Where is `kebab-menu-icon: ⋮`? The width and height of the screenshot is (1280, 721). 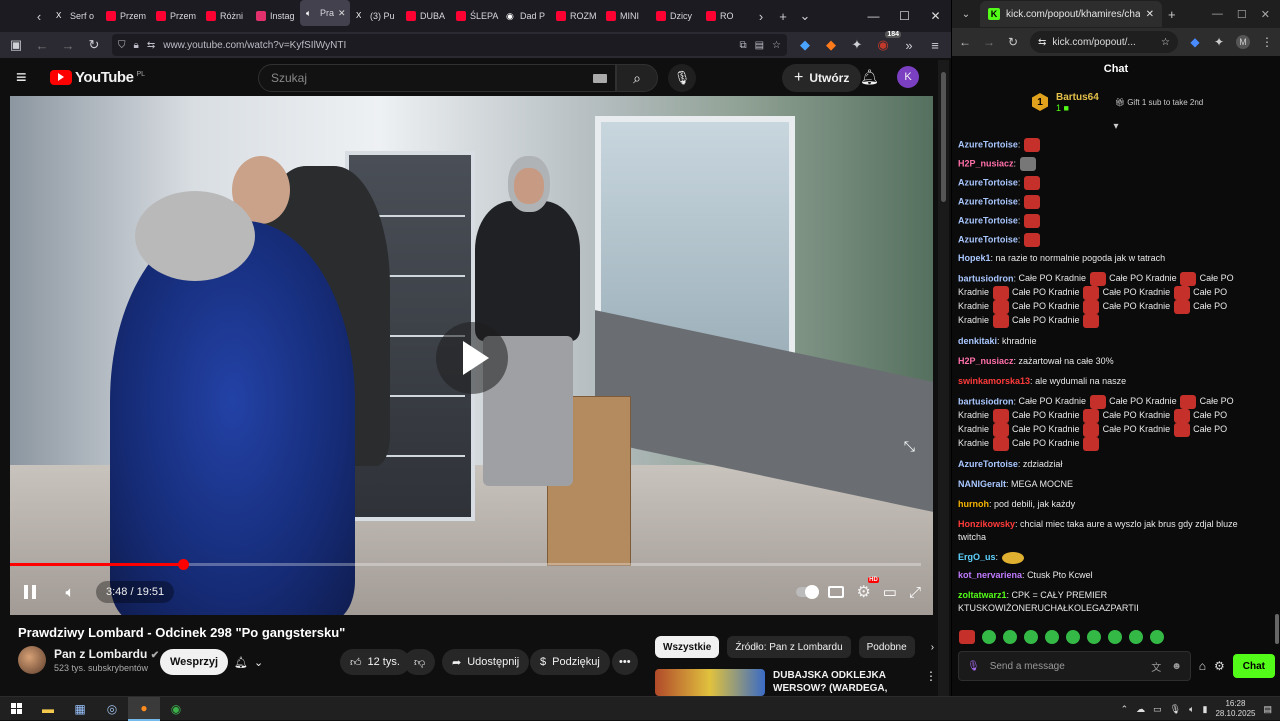
kebab-menu-icon: ⋮ is located at coordinates (1267, 42).